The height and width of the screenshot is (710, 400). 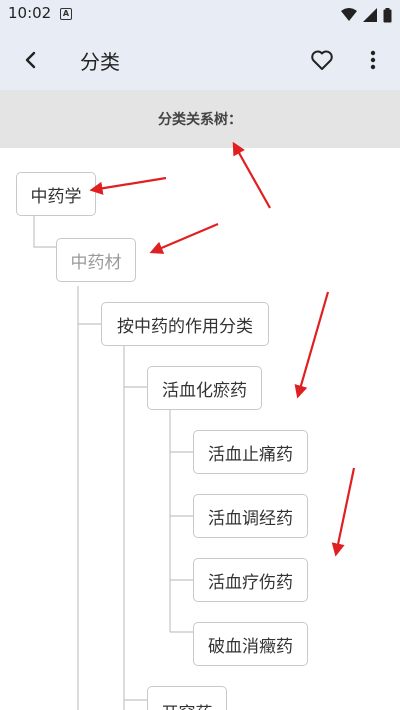 I want to click on more-button, so click(x=373, y=60).